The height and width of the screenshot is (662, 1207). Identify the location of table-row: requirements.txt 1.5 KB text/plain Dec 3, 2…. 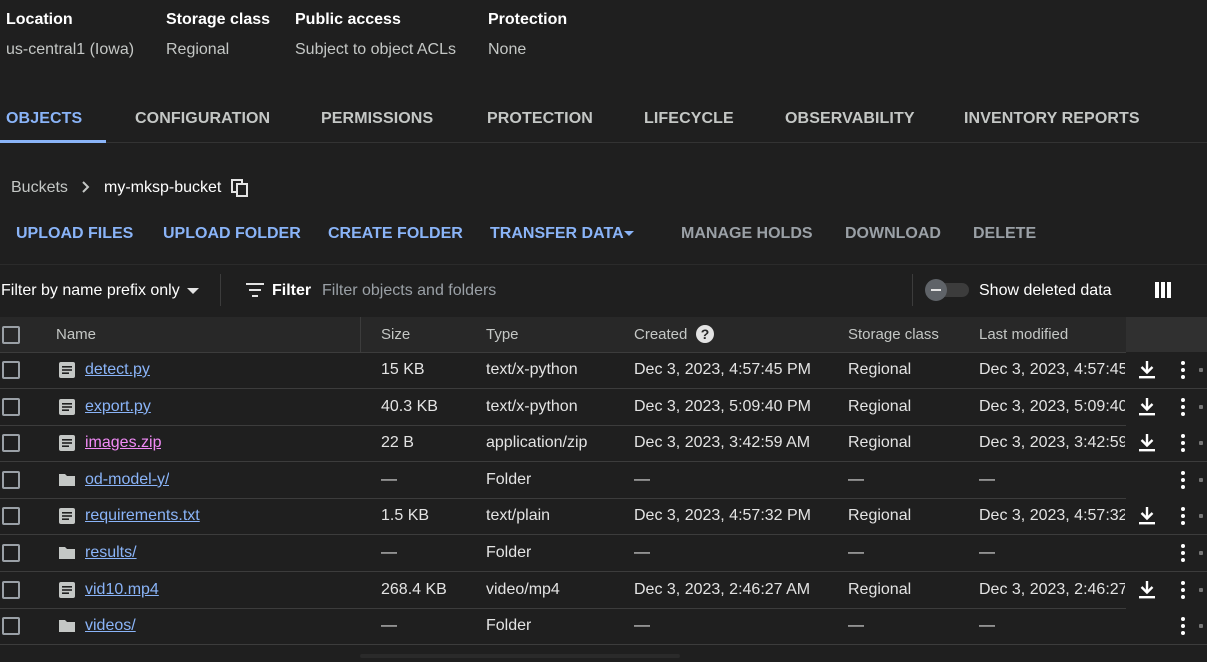
(603, 517).